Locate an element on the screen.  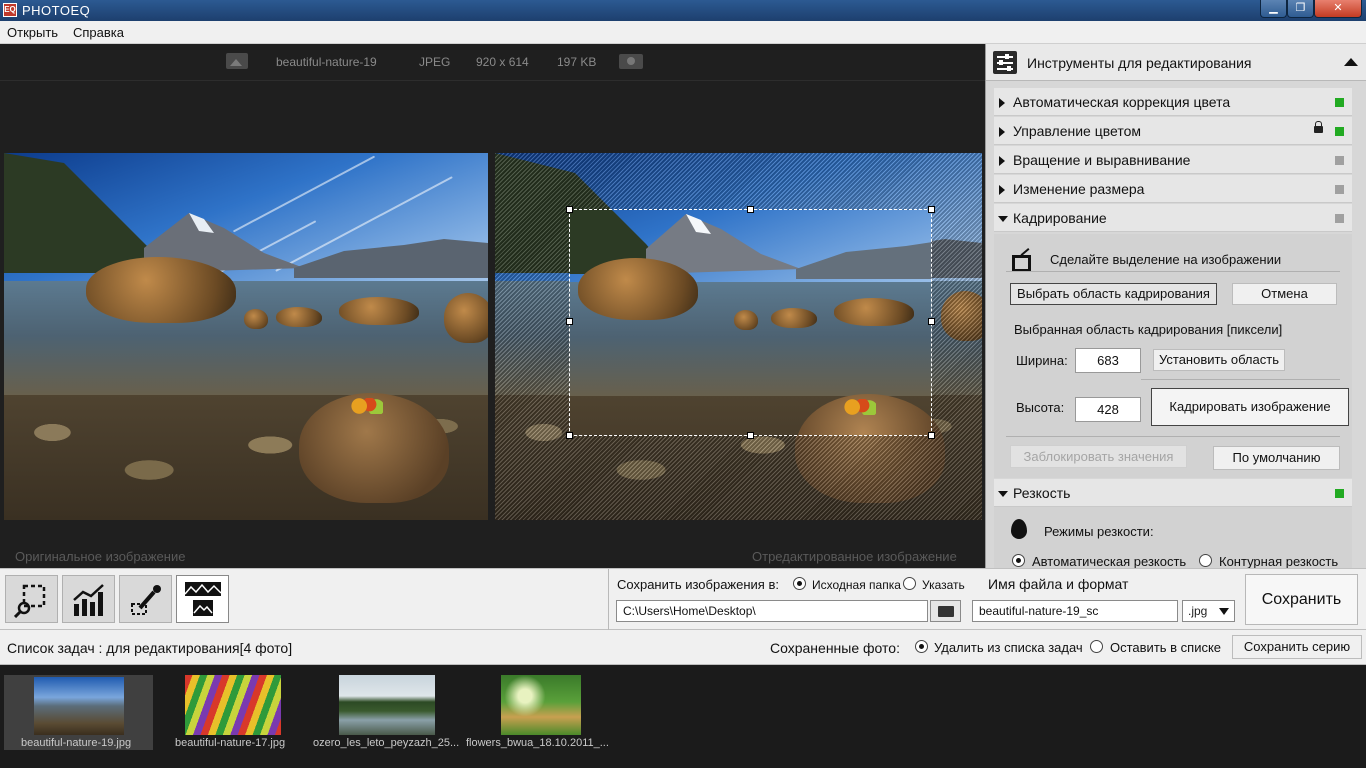
section-color-management: Управление цветом is located at coordinates (1173, 131).